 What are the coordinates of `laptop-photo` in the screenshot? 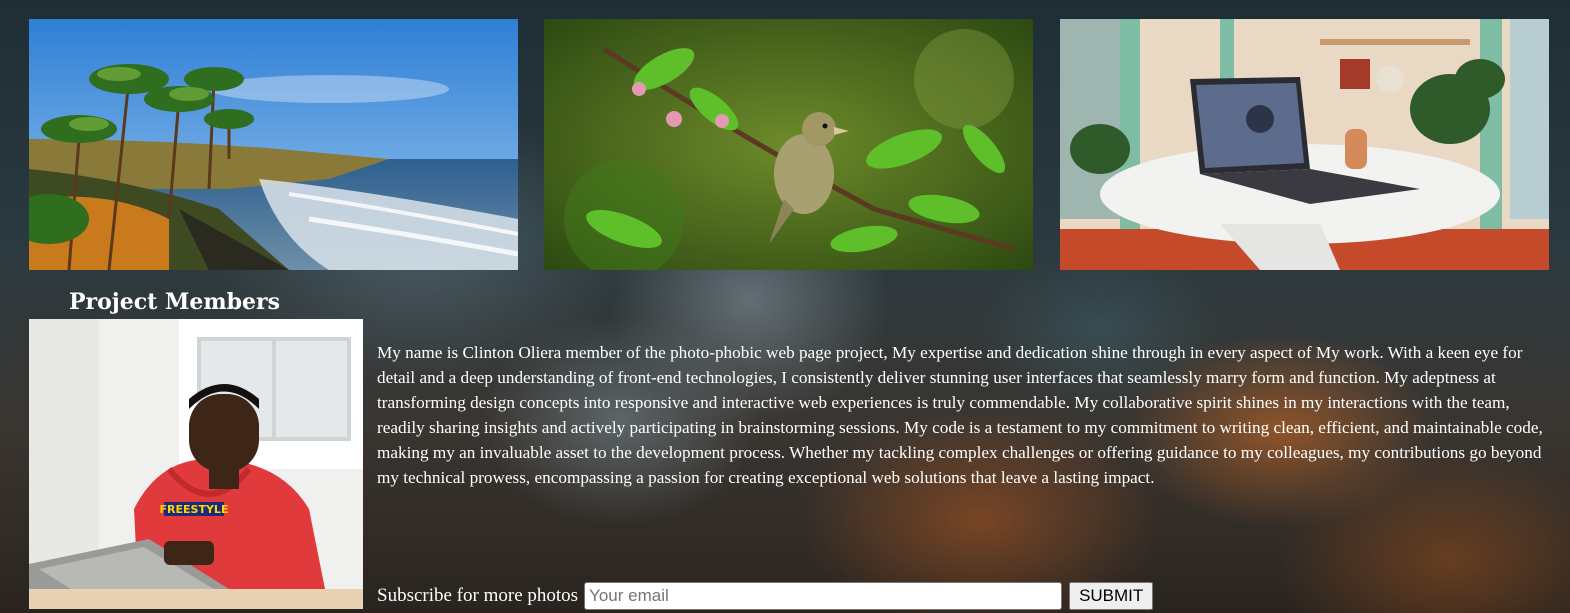 It's located at (1304, 144).